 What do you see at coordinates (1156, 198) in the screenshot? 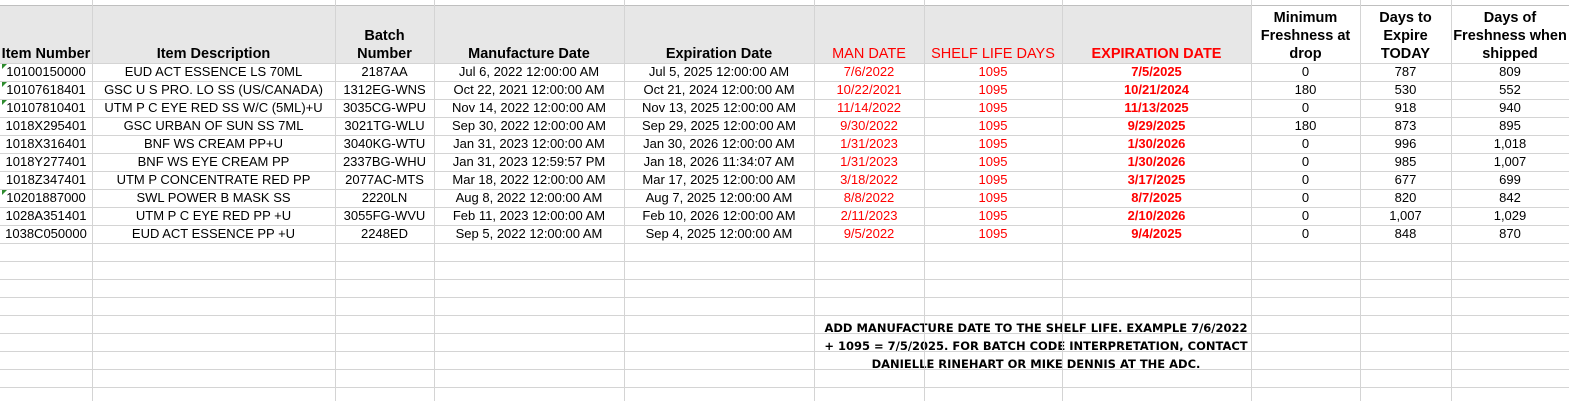
I see `cell-expiration-date-calc: 8/7/2025` at bounding box center [1156, 198].